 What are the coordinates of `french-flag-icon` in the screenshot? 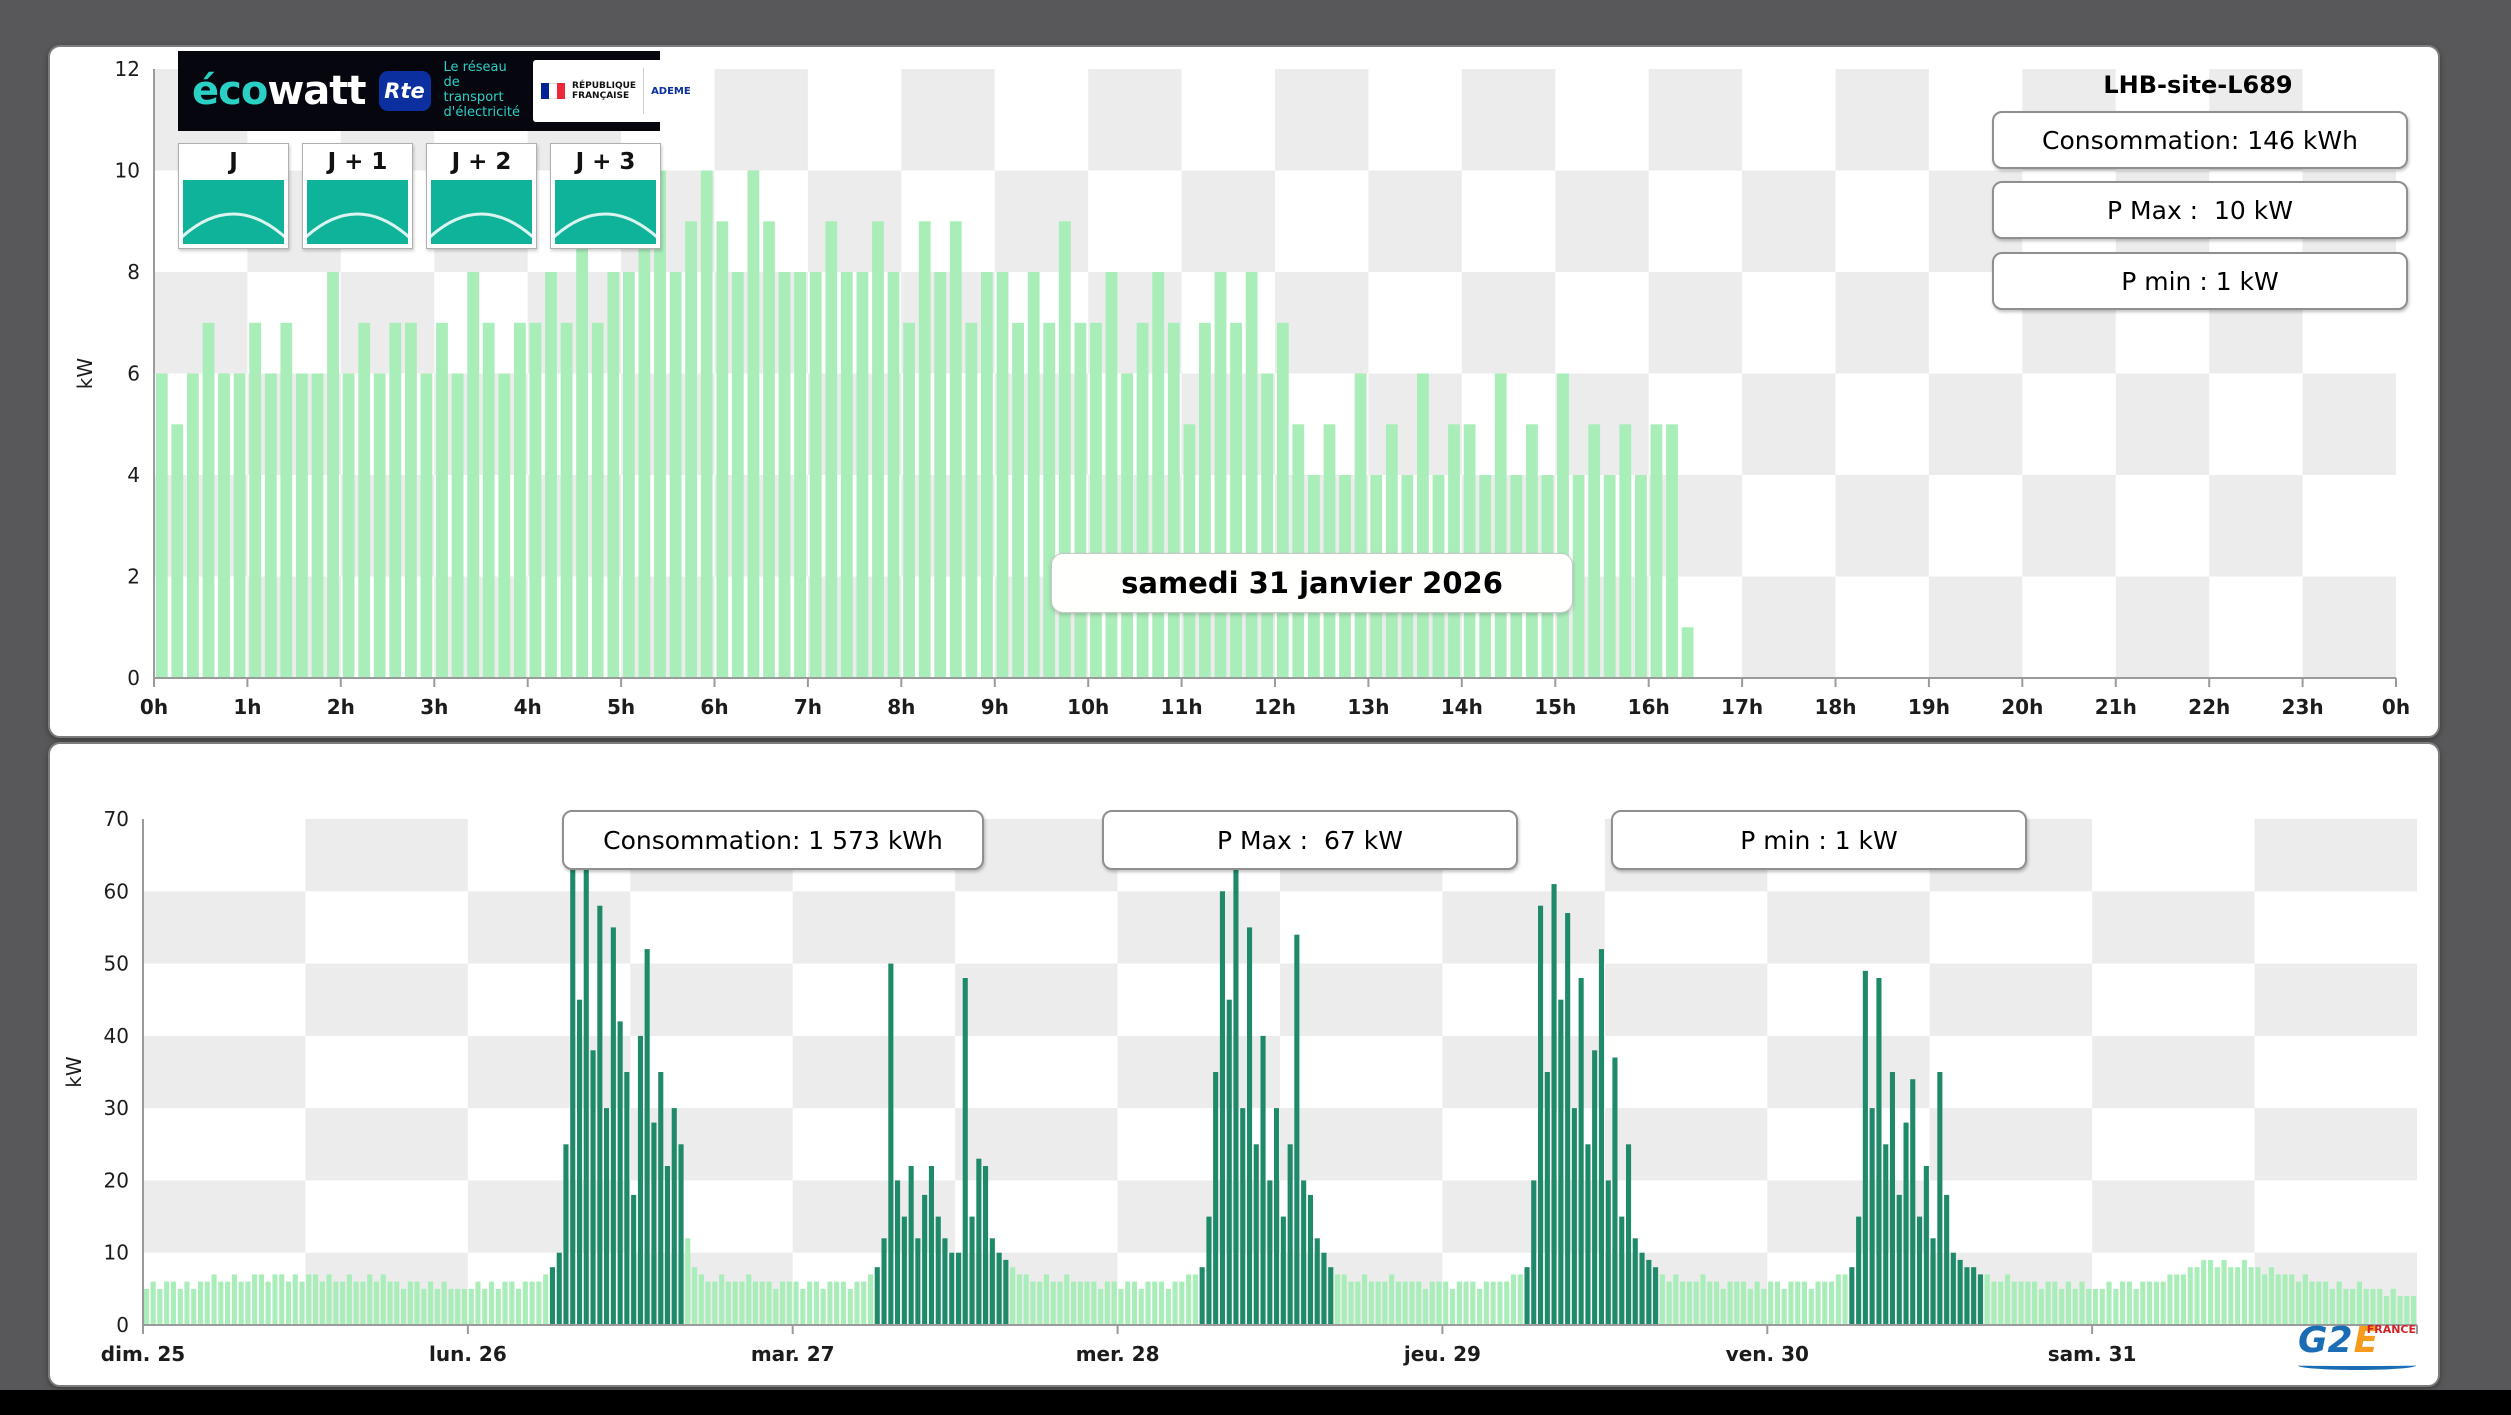 It's located at (553, 91).